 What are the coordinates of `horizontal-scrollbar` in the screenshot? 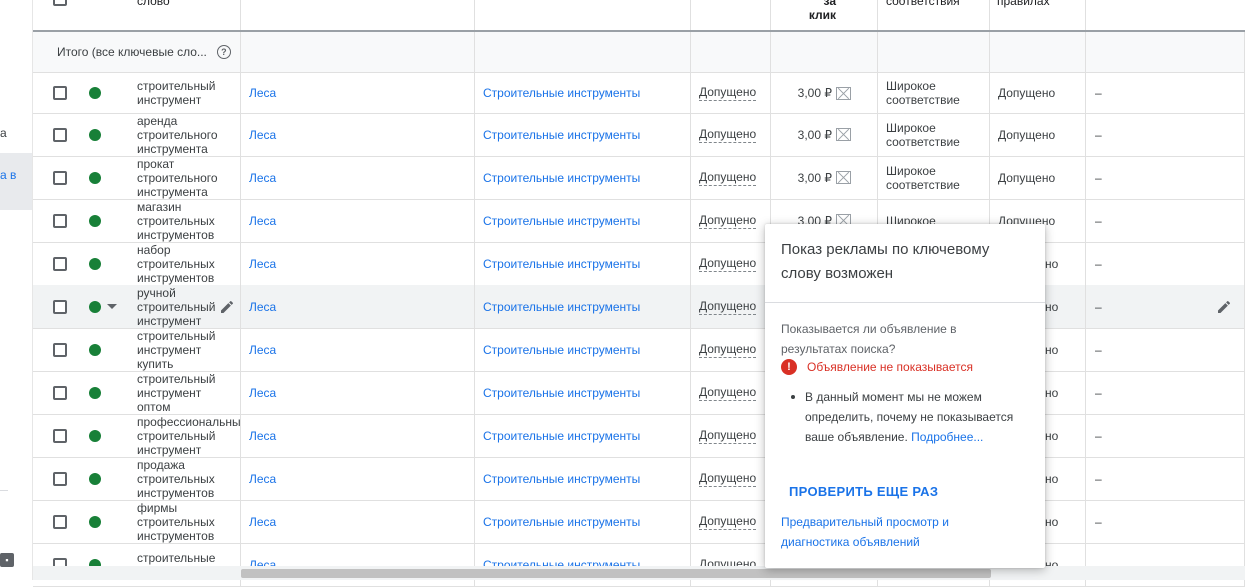 It's located at (639, 573).